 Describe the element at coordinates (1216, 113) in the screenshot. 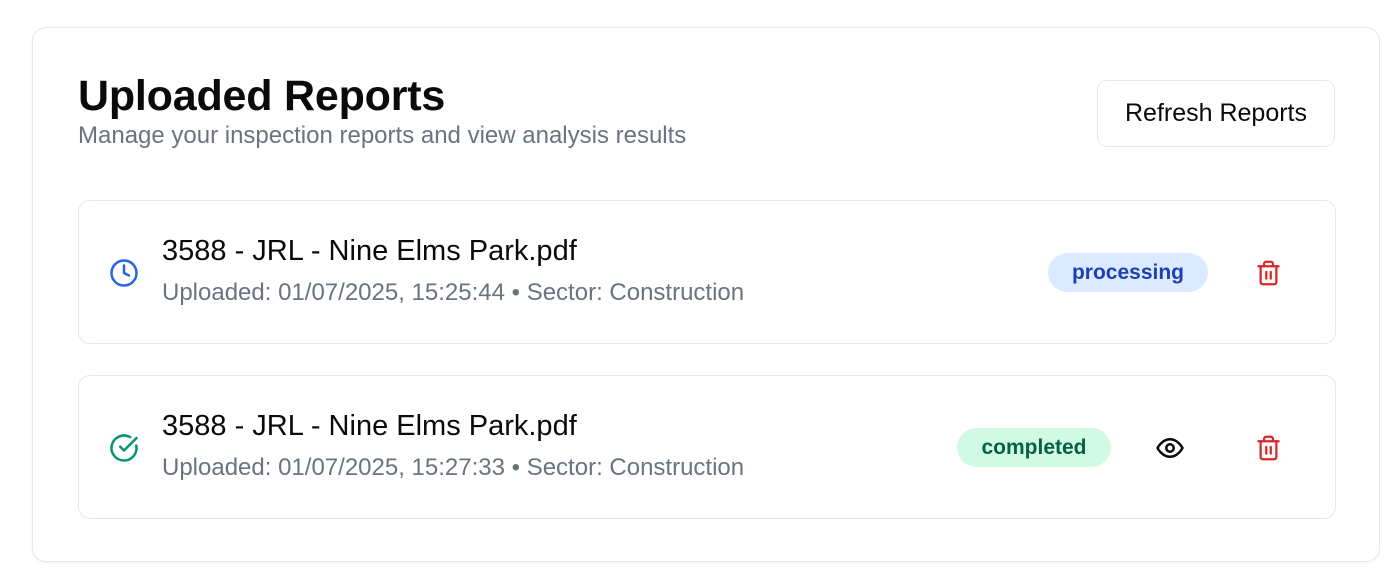

I see `refresh-reports-button: Refresh Reports` at that location.